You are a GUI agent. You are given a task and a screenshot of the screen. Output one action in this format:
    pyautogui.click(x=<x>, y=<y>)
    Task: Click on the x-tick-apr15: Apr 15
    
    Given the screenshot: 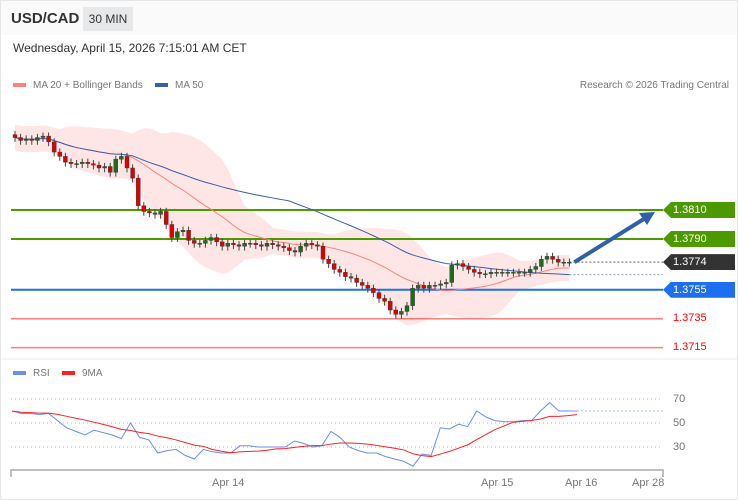 What is the action you would take?
    pyautogui.click(x=497, y=483)
    